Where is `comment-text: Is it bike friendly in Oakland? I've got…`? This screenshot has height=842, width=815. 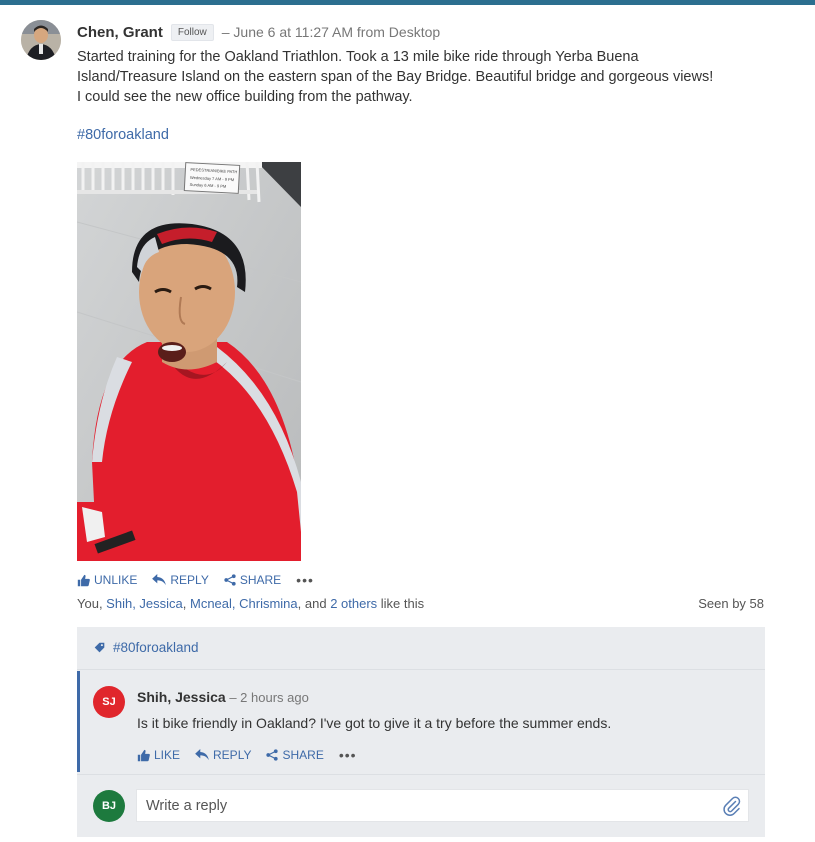
comment-text: Is it bike friendly in Oakland? I've got… is located at coordinates (374, 723).